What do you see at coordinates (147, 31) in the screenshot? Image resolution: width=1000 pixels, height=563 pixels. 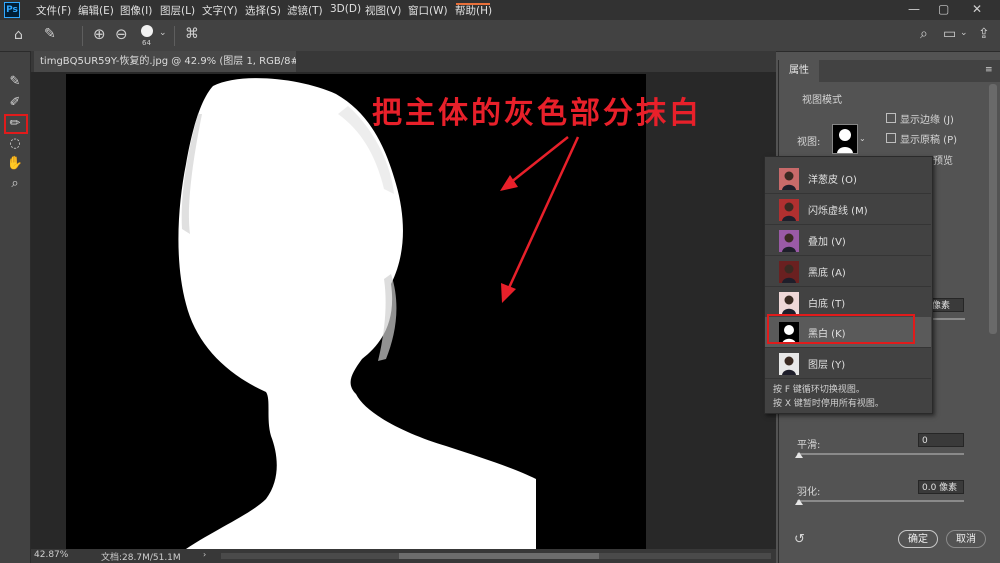 I see `brush-size-dot-icon` at bounding box center [147, 31].